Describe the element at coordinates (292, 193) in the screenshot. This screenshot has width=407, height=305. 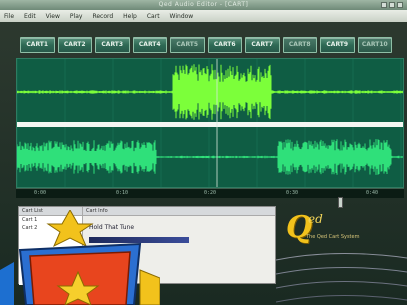
I see `time-label: 0:30` at that location.